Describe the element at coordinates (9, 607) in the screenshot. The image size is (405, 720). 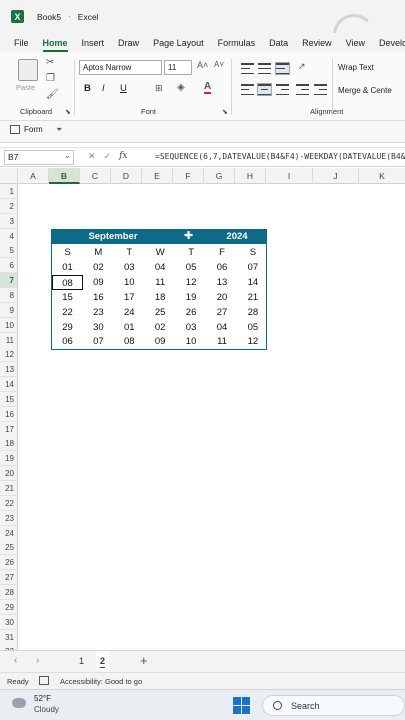
I see `row-header-29: 29` at that location.